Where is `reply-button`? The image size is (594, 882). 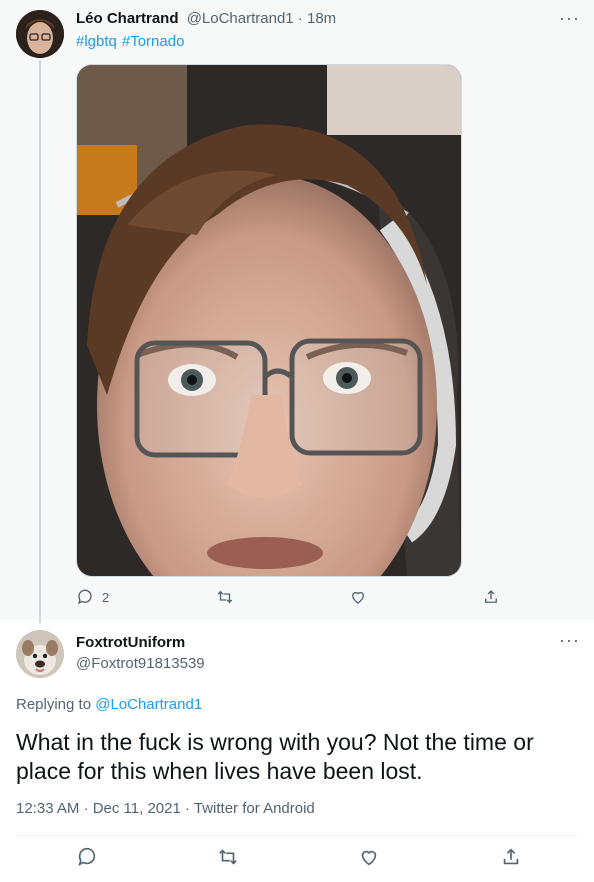
reply-button is located at coordinates (87, 859).